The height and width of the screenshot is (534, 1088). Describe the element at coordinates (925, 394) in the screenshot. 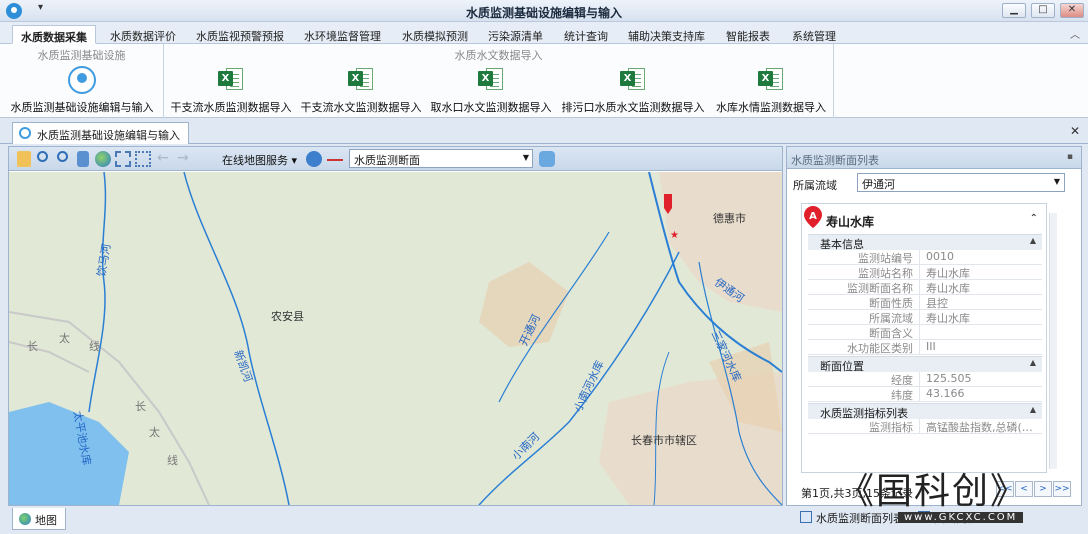

I see `info-row: 纬度 43.166` at that location.